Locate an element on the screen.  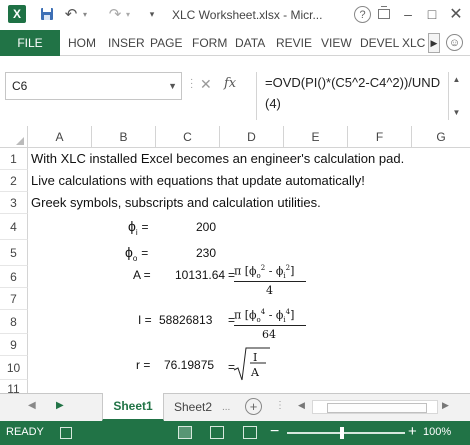
save-icon is located at coordinates (47, 14).